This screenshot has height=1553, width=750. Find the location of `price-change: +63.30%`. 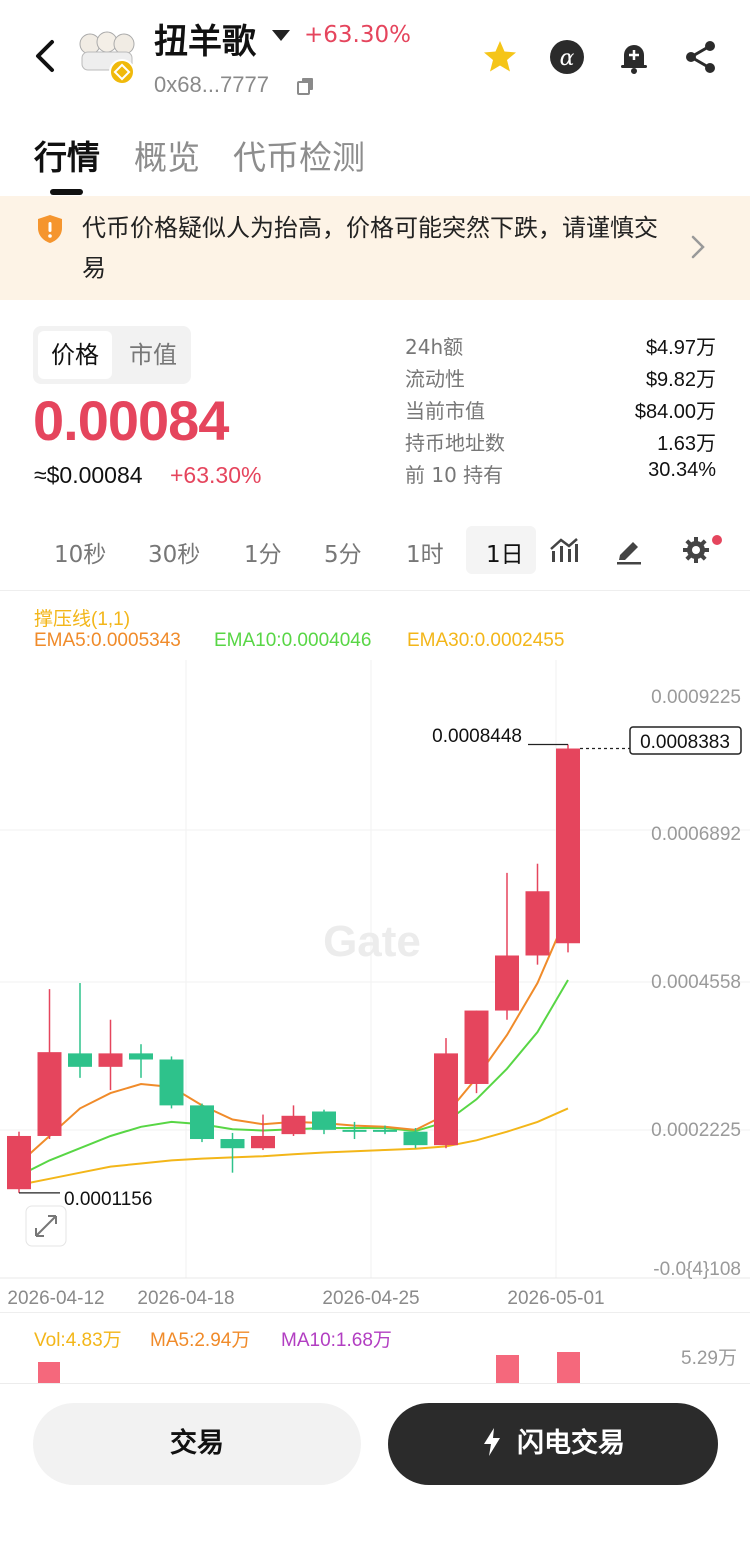

price-change: +63.30% is located at coordinates (216, 475).